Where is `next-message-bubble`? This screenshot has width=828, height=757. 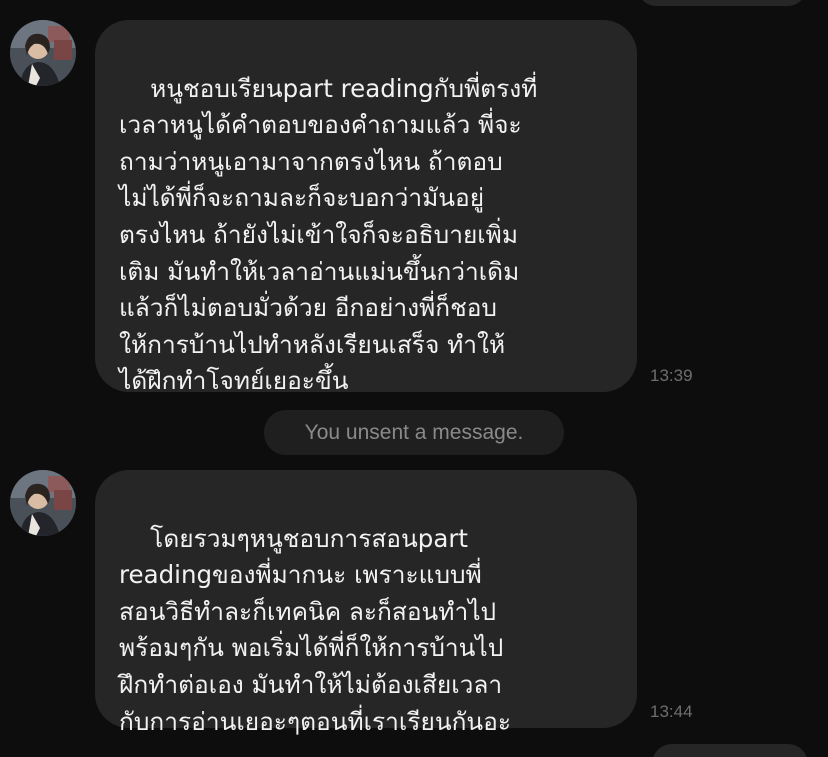 next-message-bubble is located at coordinates (730, 750).